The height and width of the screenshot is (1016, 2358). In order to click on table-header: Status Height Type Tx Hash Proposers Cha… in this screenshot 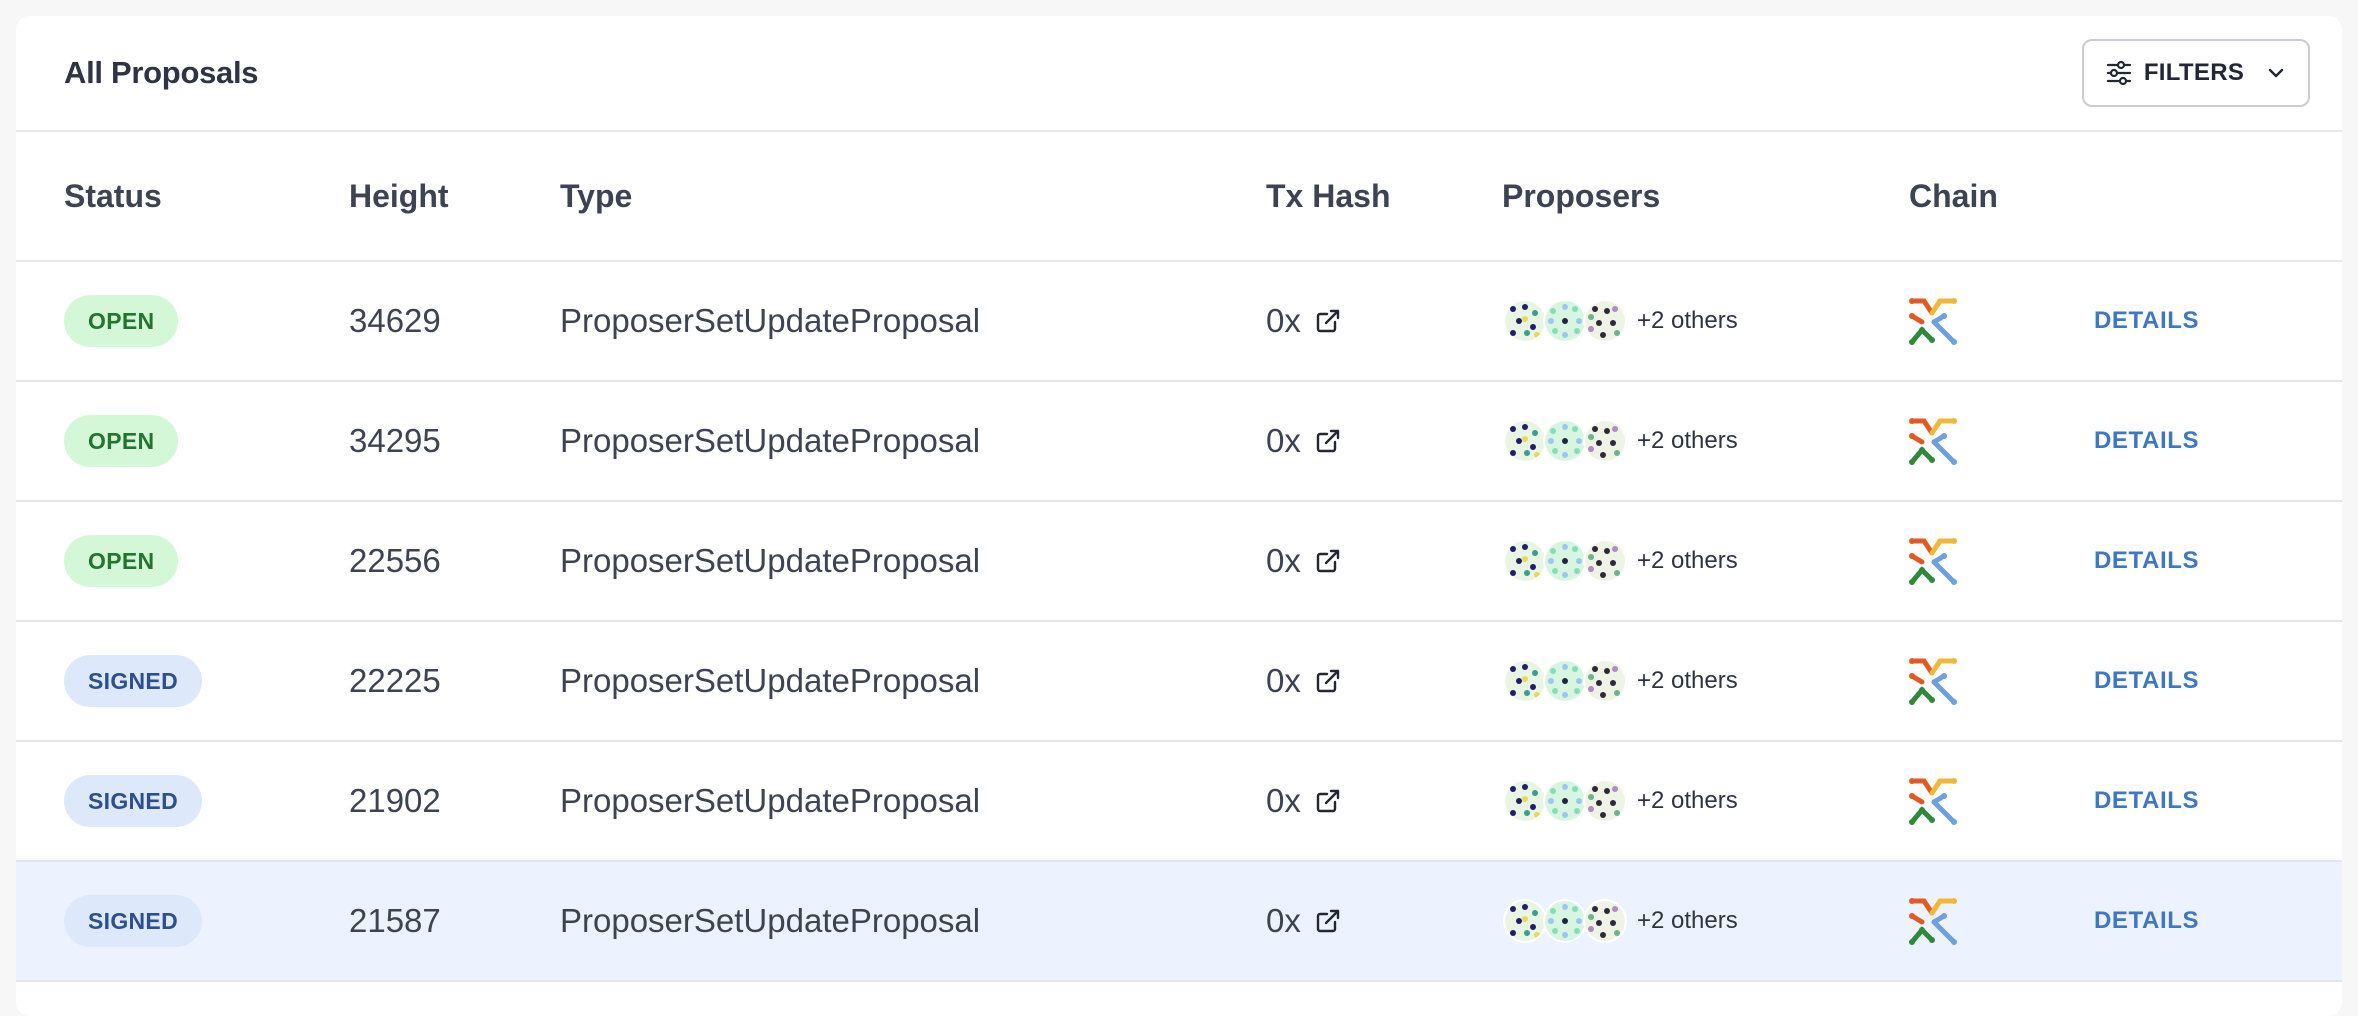, I will do `click(1179, 197)`.